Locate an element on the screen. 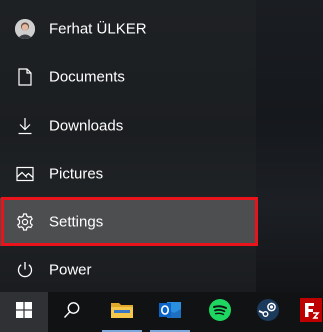 This screenshot has height=332, width=323. download-icon is located at coordinates (25, 126).